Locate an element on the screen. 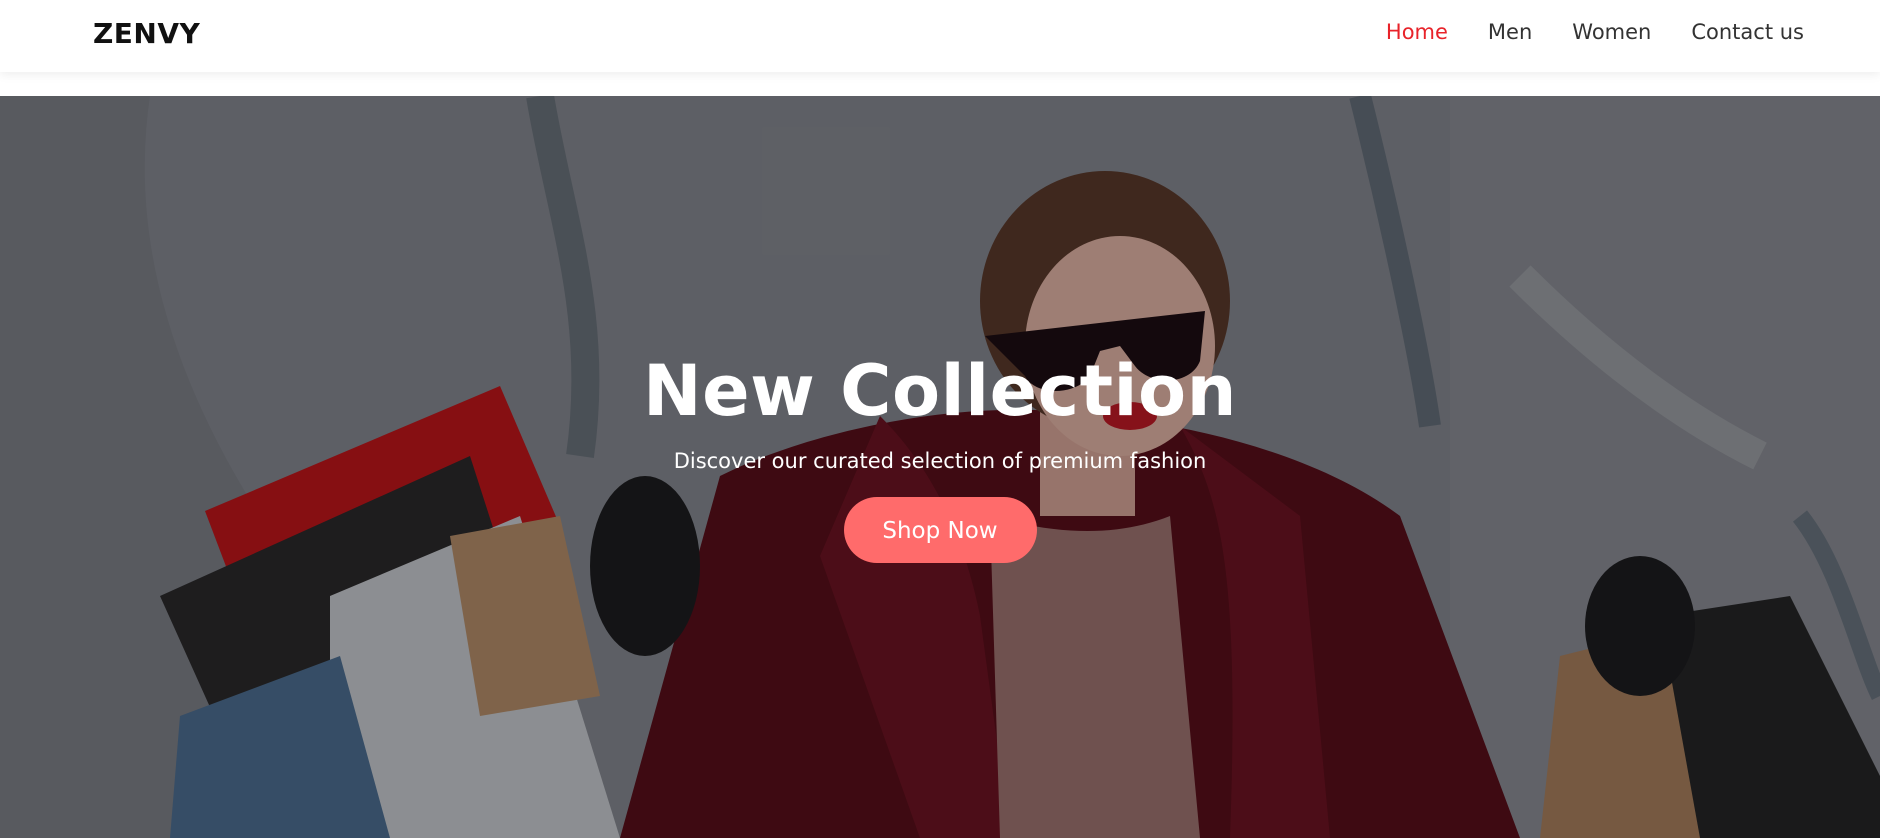  nav-item-women: Women is located at coordinates (1611, 32).